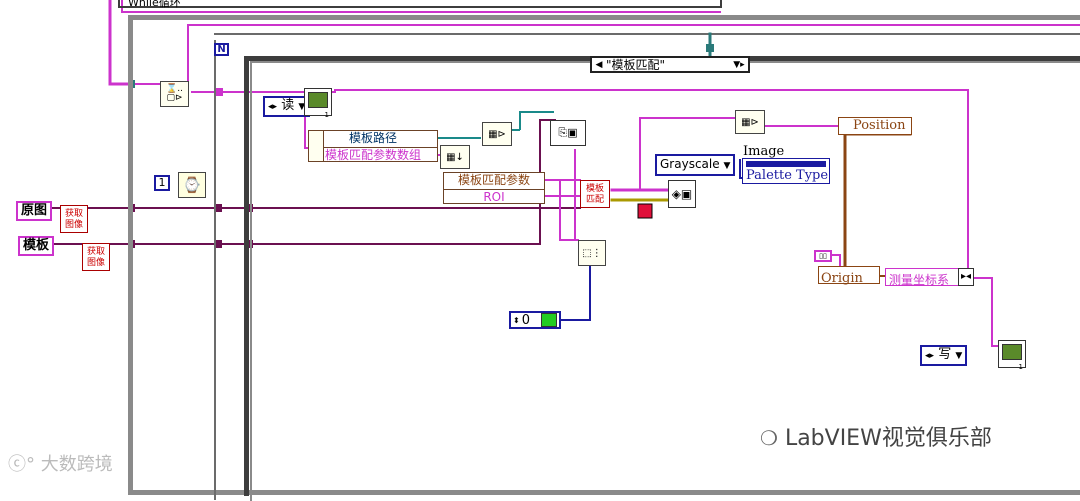  What do you see at coordinates (318, 100) in the screenshot?
I see `file-icon` at bounding box center [318, 100].